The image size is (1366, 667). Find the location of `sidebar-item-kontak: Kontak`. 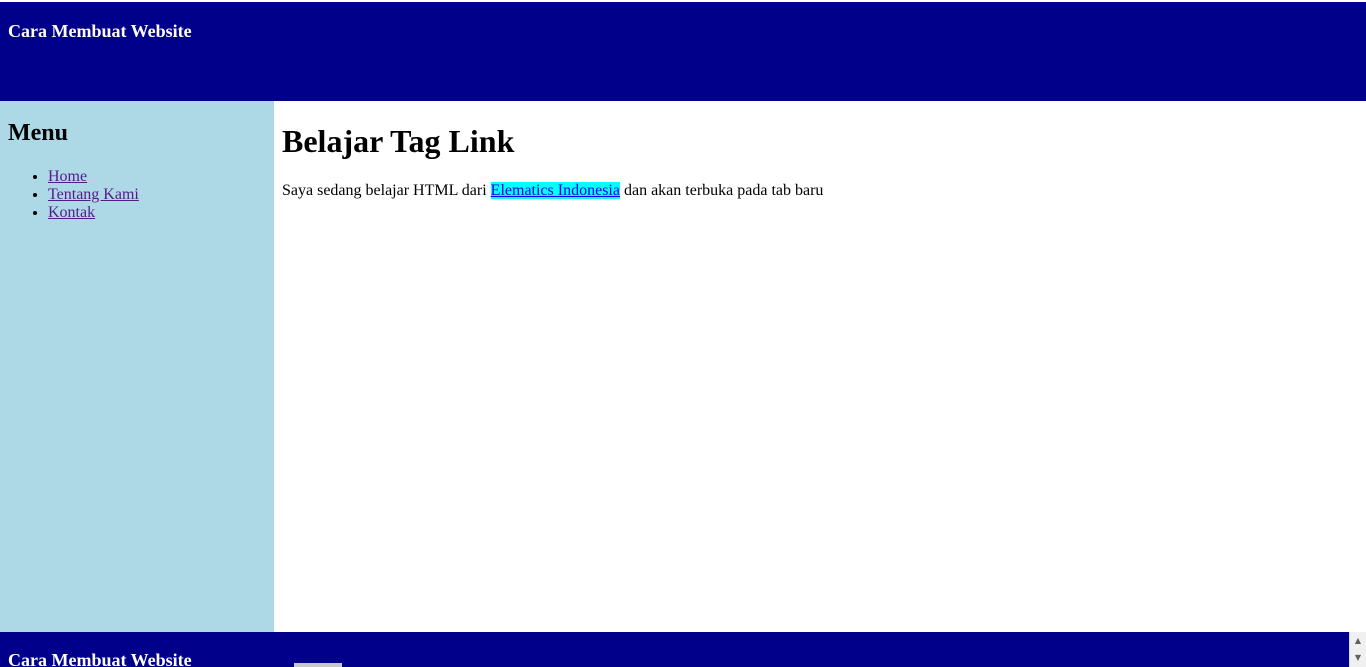

sidebar-item-kontak: Kontak is located at coordinates (93, 213).